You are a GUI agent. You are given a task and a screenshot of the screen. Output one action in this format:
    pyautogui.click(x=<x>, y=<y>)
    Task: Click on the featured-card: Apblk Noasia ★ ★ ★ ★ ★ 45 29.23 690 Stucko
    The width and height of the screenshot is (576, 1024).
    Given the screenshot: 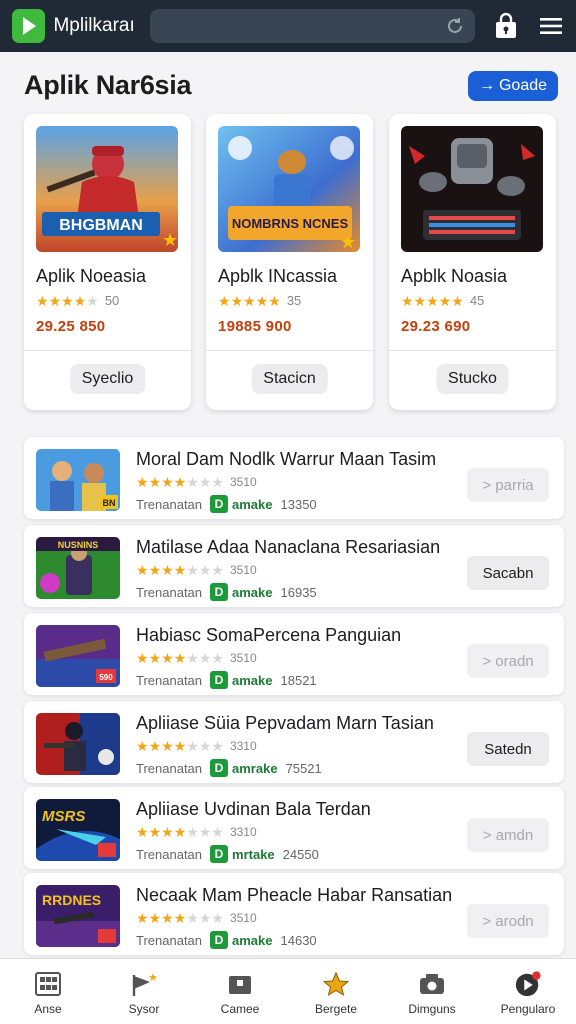 What is the action you would take?
    pyautogui.click(x=472, y=262)
    